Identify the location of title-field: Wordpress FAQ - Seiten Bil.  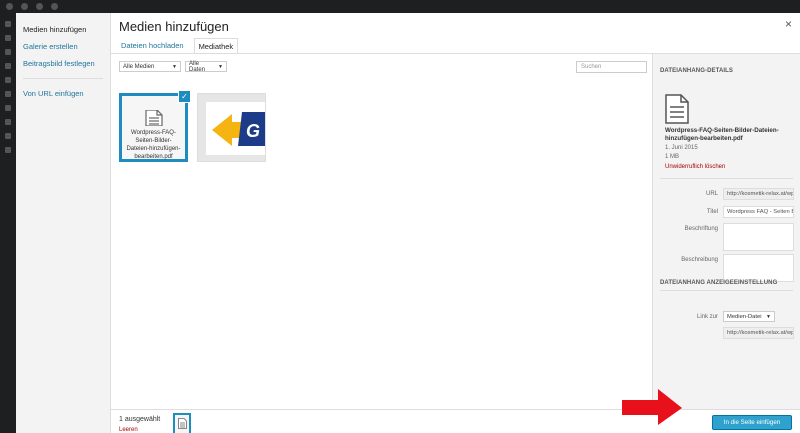
(758, 212).